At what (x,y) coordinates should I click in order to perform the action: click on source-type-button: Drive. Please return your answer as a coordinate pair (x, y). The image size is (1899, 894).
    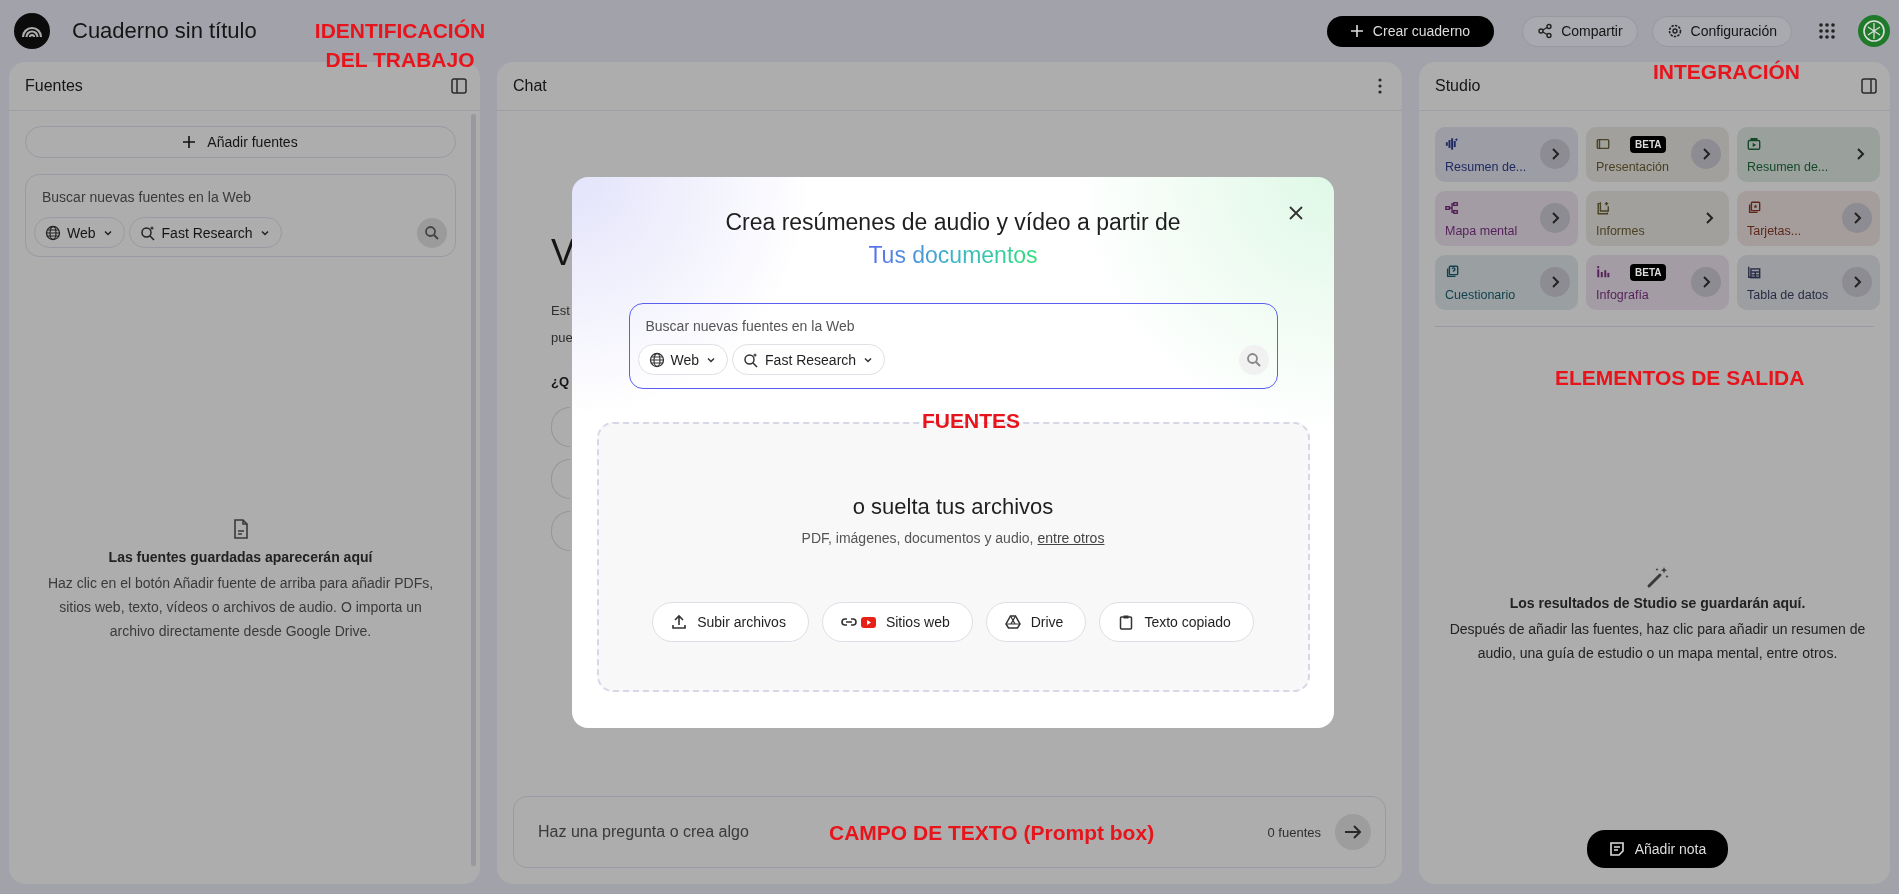
    Looking at the image, I should click on (1036, 622).